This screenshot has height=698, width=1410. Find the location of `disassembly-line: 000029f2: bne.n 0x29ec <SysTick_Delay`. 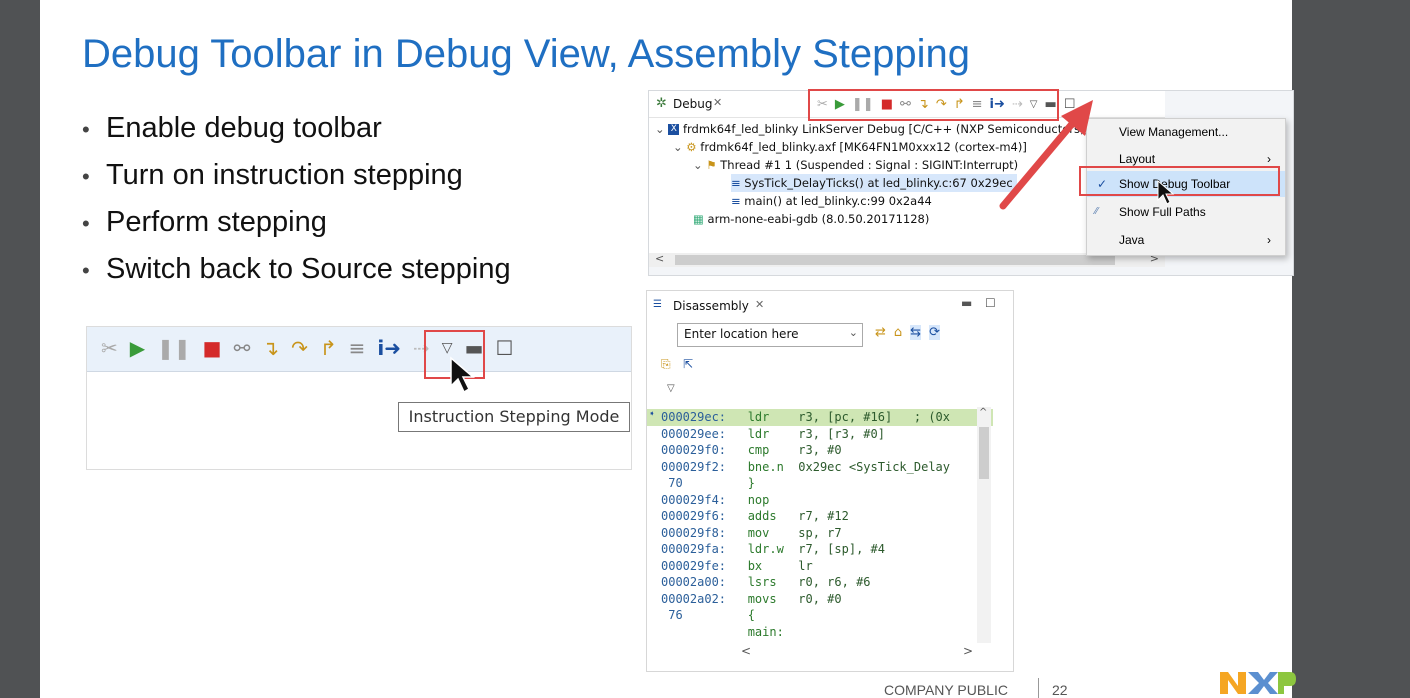

disassembly-line: 000029f2: bne.n 0x29ec <SysTick_Delay is located at coordinates (805, 467).